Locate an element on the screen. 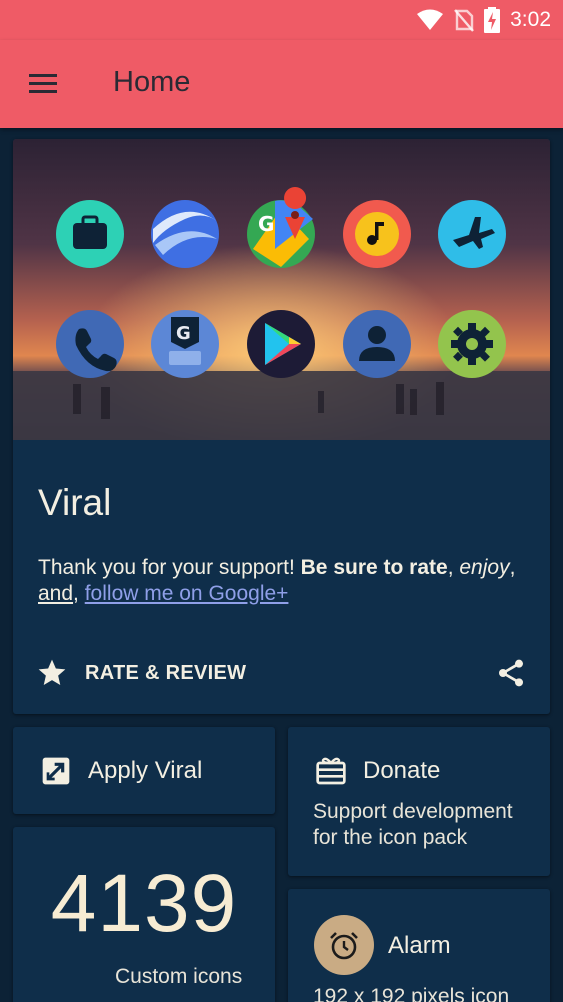 This screenshot has height=1002, width=563. hero-title: Viral is located at coordinates (75, 502).